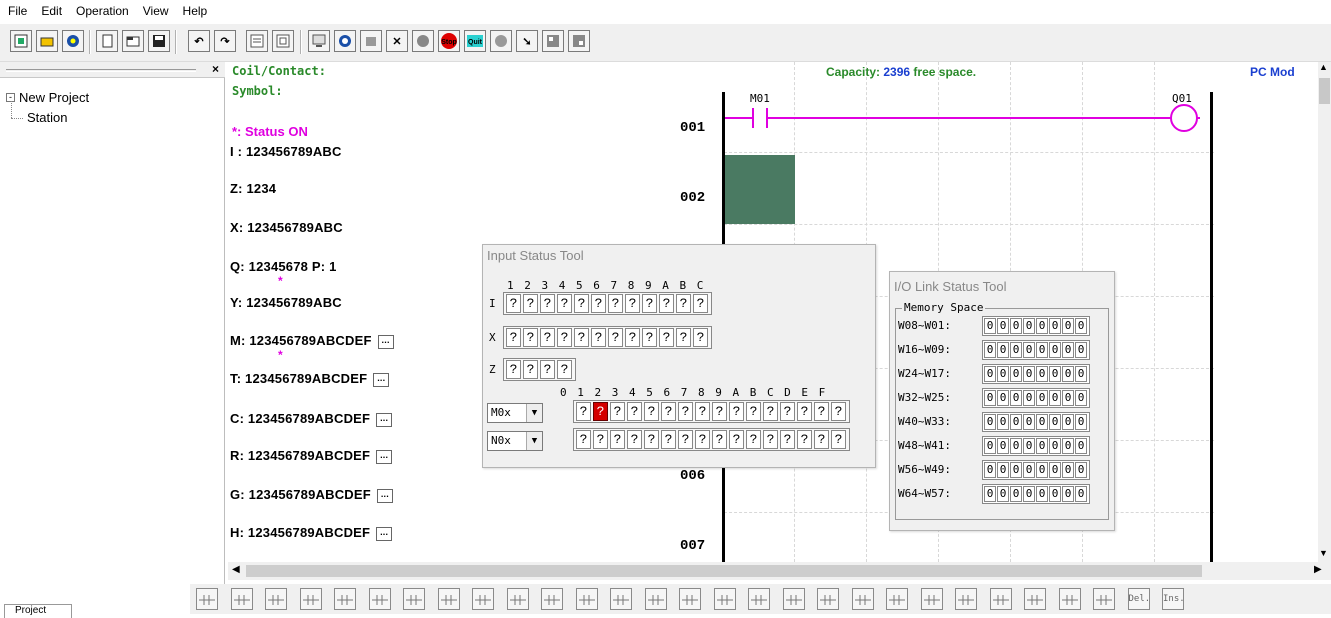 The width and height of the screenshot is (1331, 618). I want to click on cell-cursor, so click(760, 189).